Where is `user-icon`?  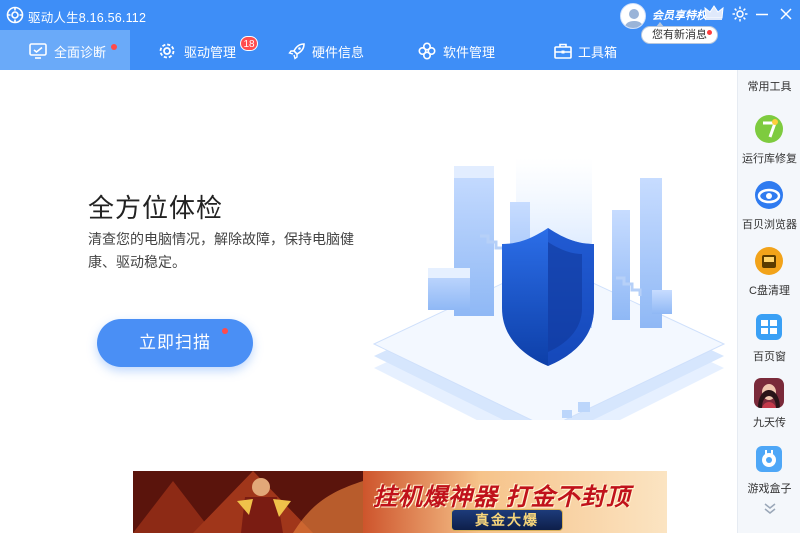 user-icon is located at coordinates (634, 18).